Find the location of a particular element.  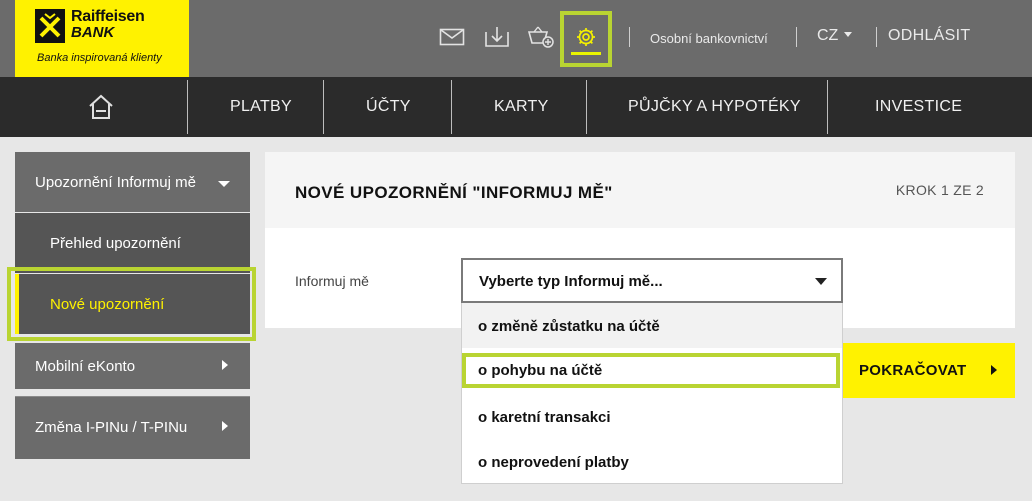

sidebar-item-label: Mobilní eKonto is located at coordinates (85, 366).